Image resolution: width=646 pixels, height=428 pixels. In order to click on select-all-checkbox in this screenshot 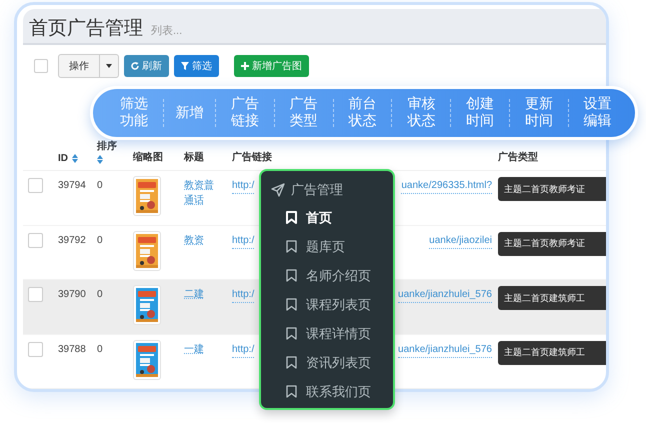, I will do `click(41, 65)`.